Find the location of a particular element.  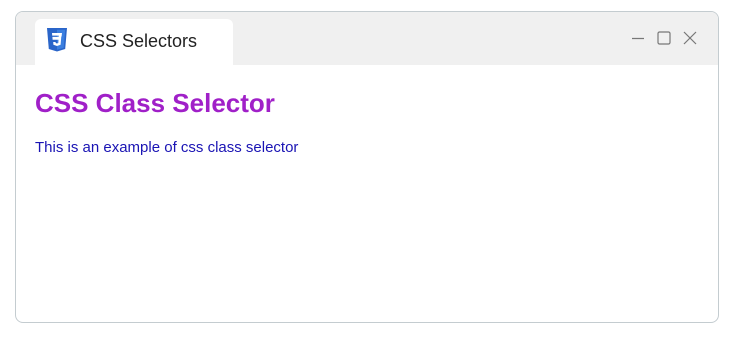

page-heading: CSS Class Selector is located at coordinates (155, 103).